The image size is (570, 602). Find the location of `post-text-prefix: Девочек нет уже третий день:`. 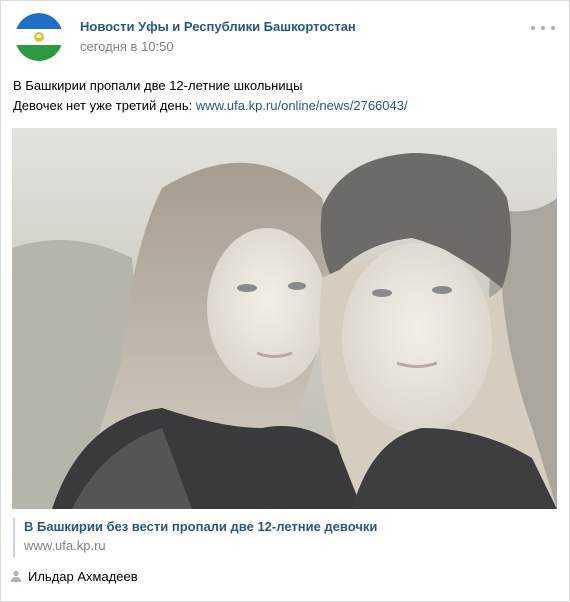

post-text-prefix: Девочек нет уже третий день: is located at coordinates (104, 105).